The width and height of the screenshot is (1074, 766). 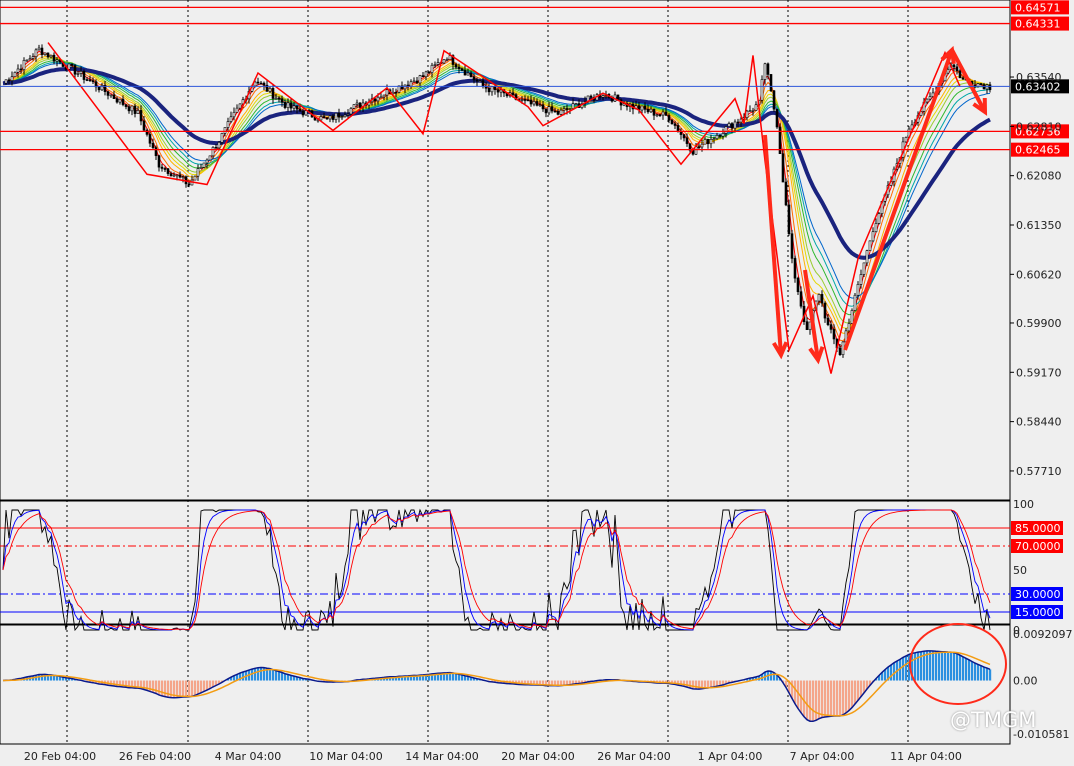 What do you see at coordinates (1039, 372) in the screenshot?
I see `y-tick-label-2: 0.59170` at bounding box center [1039, 372].